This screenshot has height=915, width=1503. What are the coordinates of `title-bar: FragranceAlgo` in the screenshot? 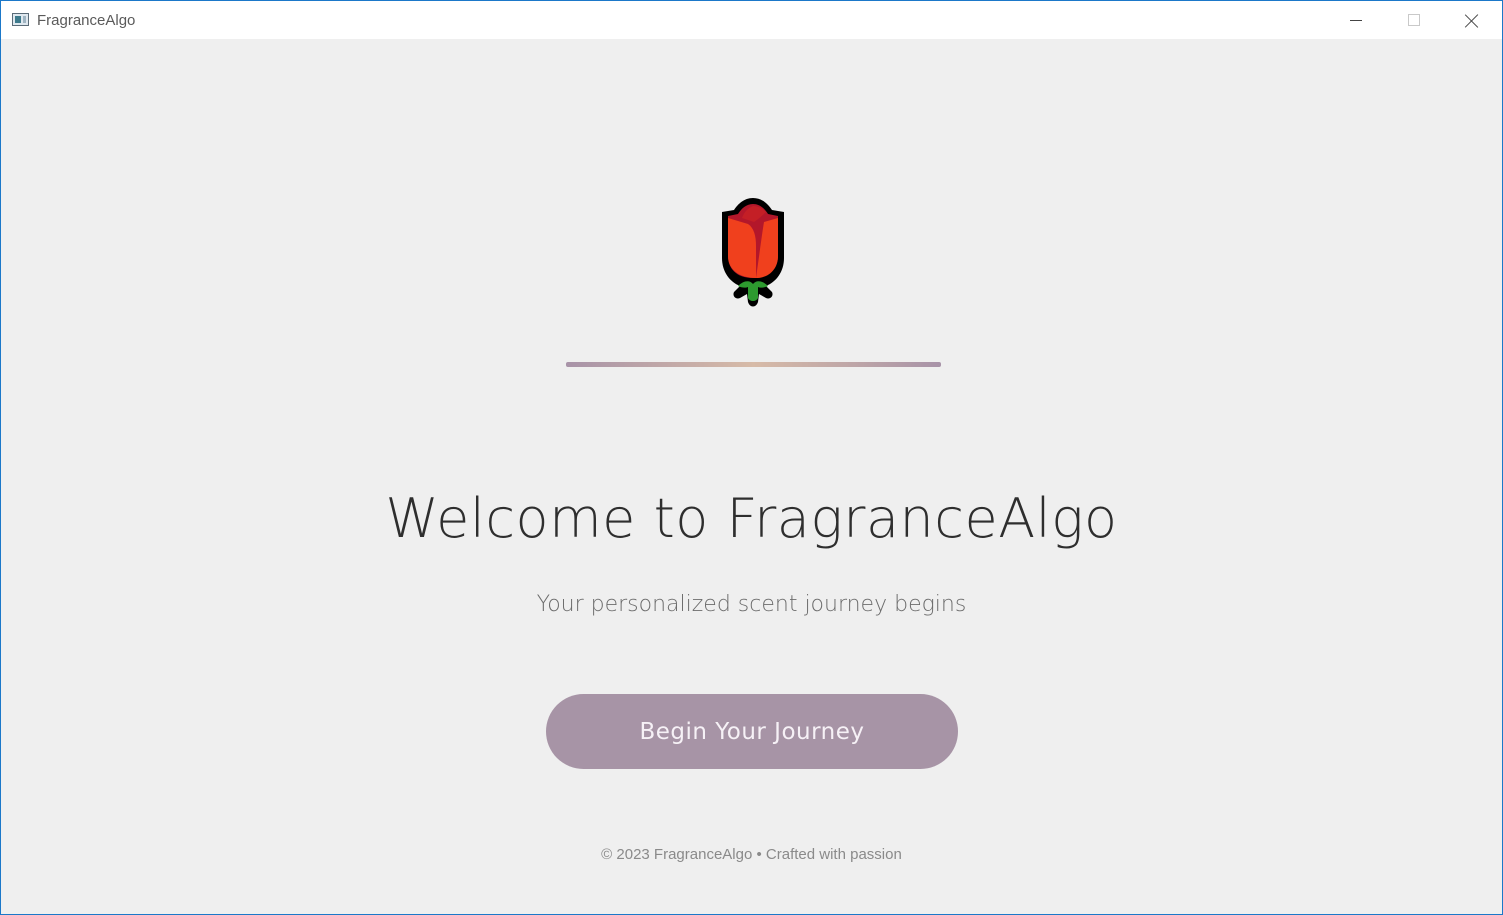 It's located at (751, 20).